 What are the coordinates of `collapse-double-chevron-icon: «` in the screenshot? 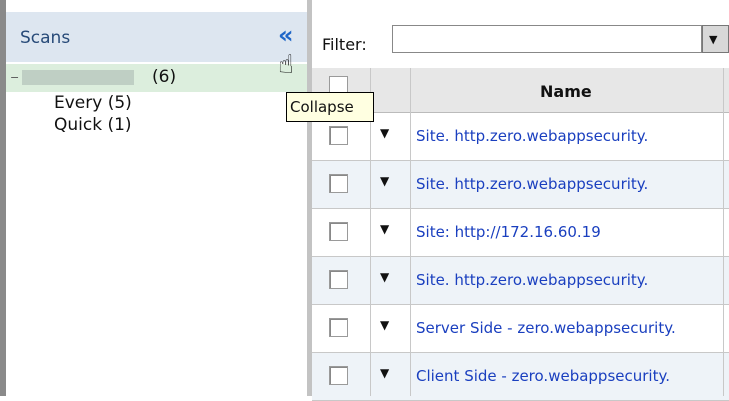 It's located at (286, 35).